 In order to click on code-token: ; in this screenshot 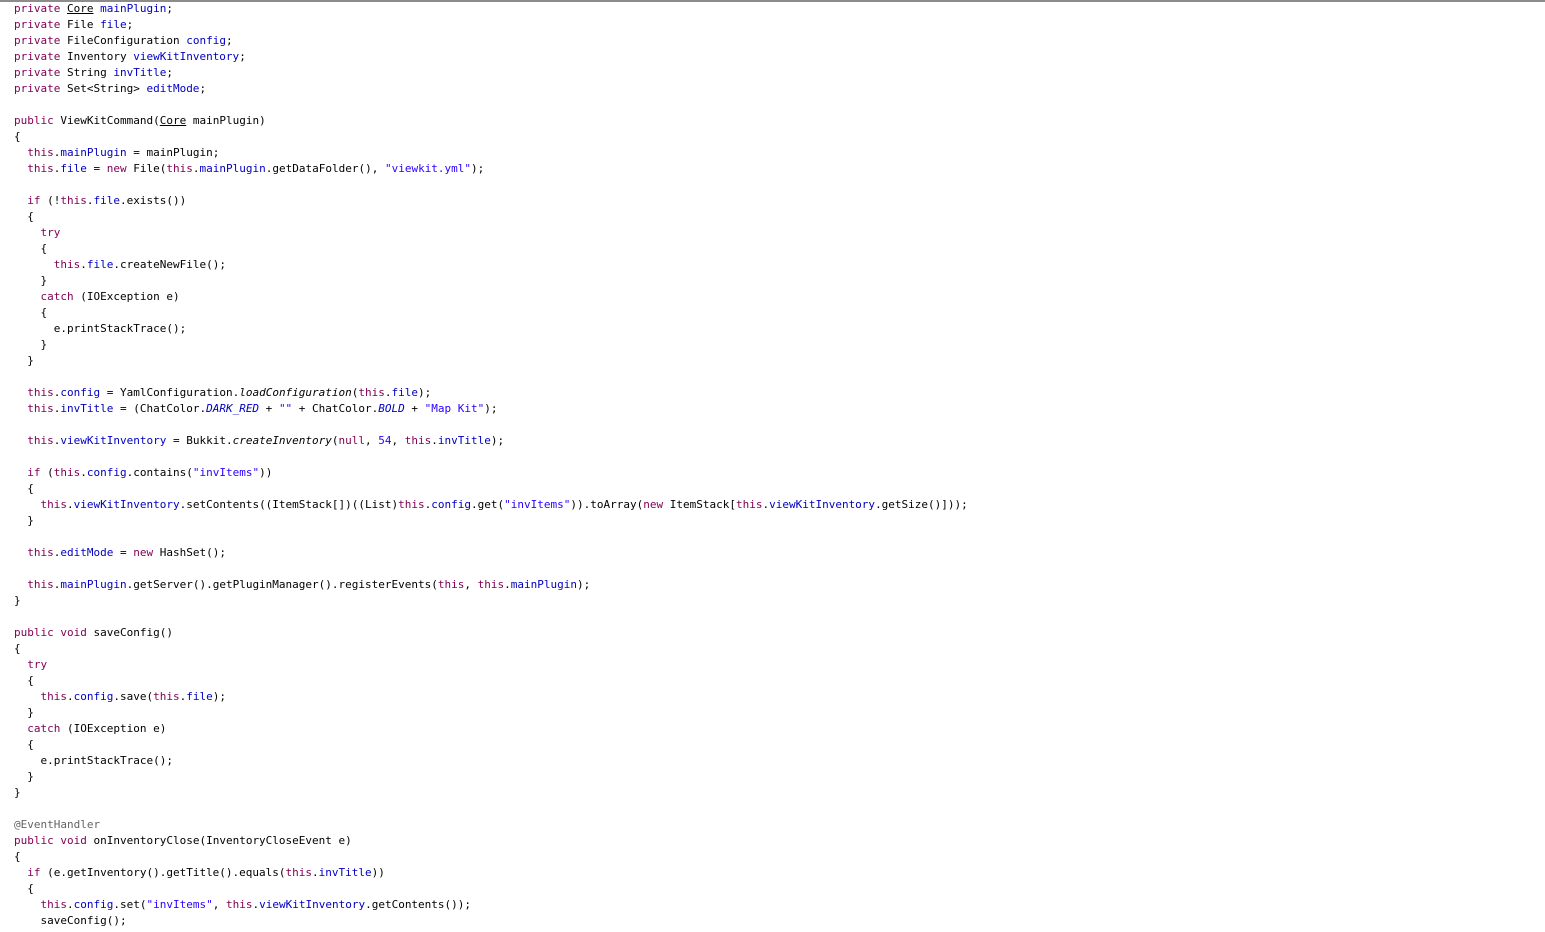, I will do `click(130, 24)`.